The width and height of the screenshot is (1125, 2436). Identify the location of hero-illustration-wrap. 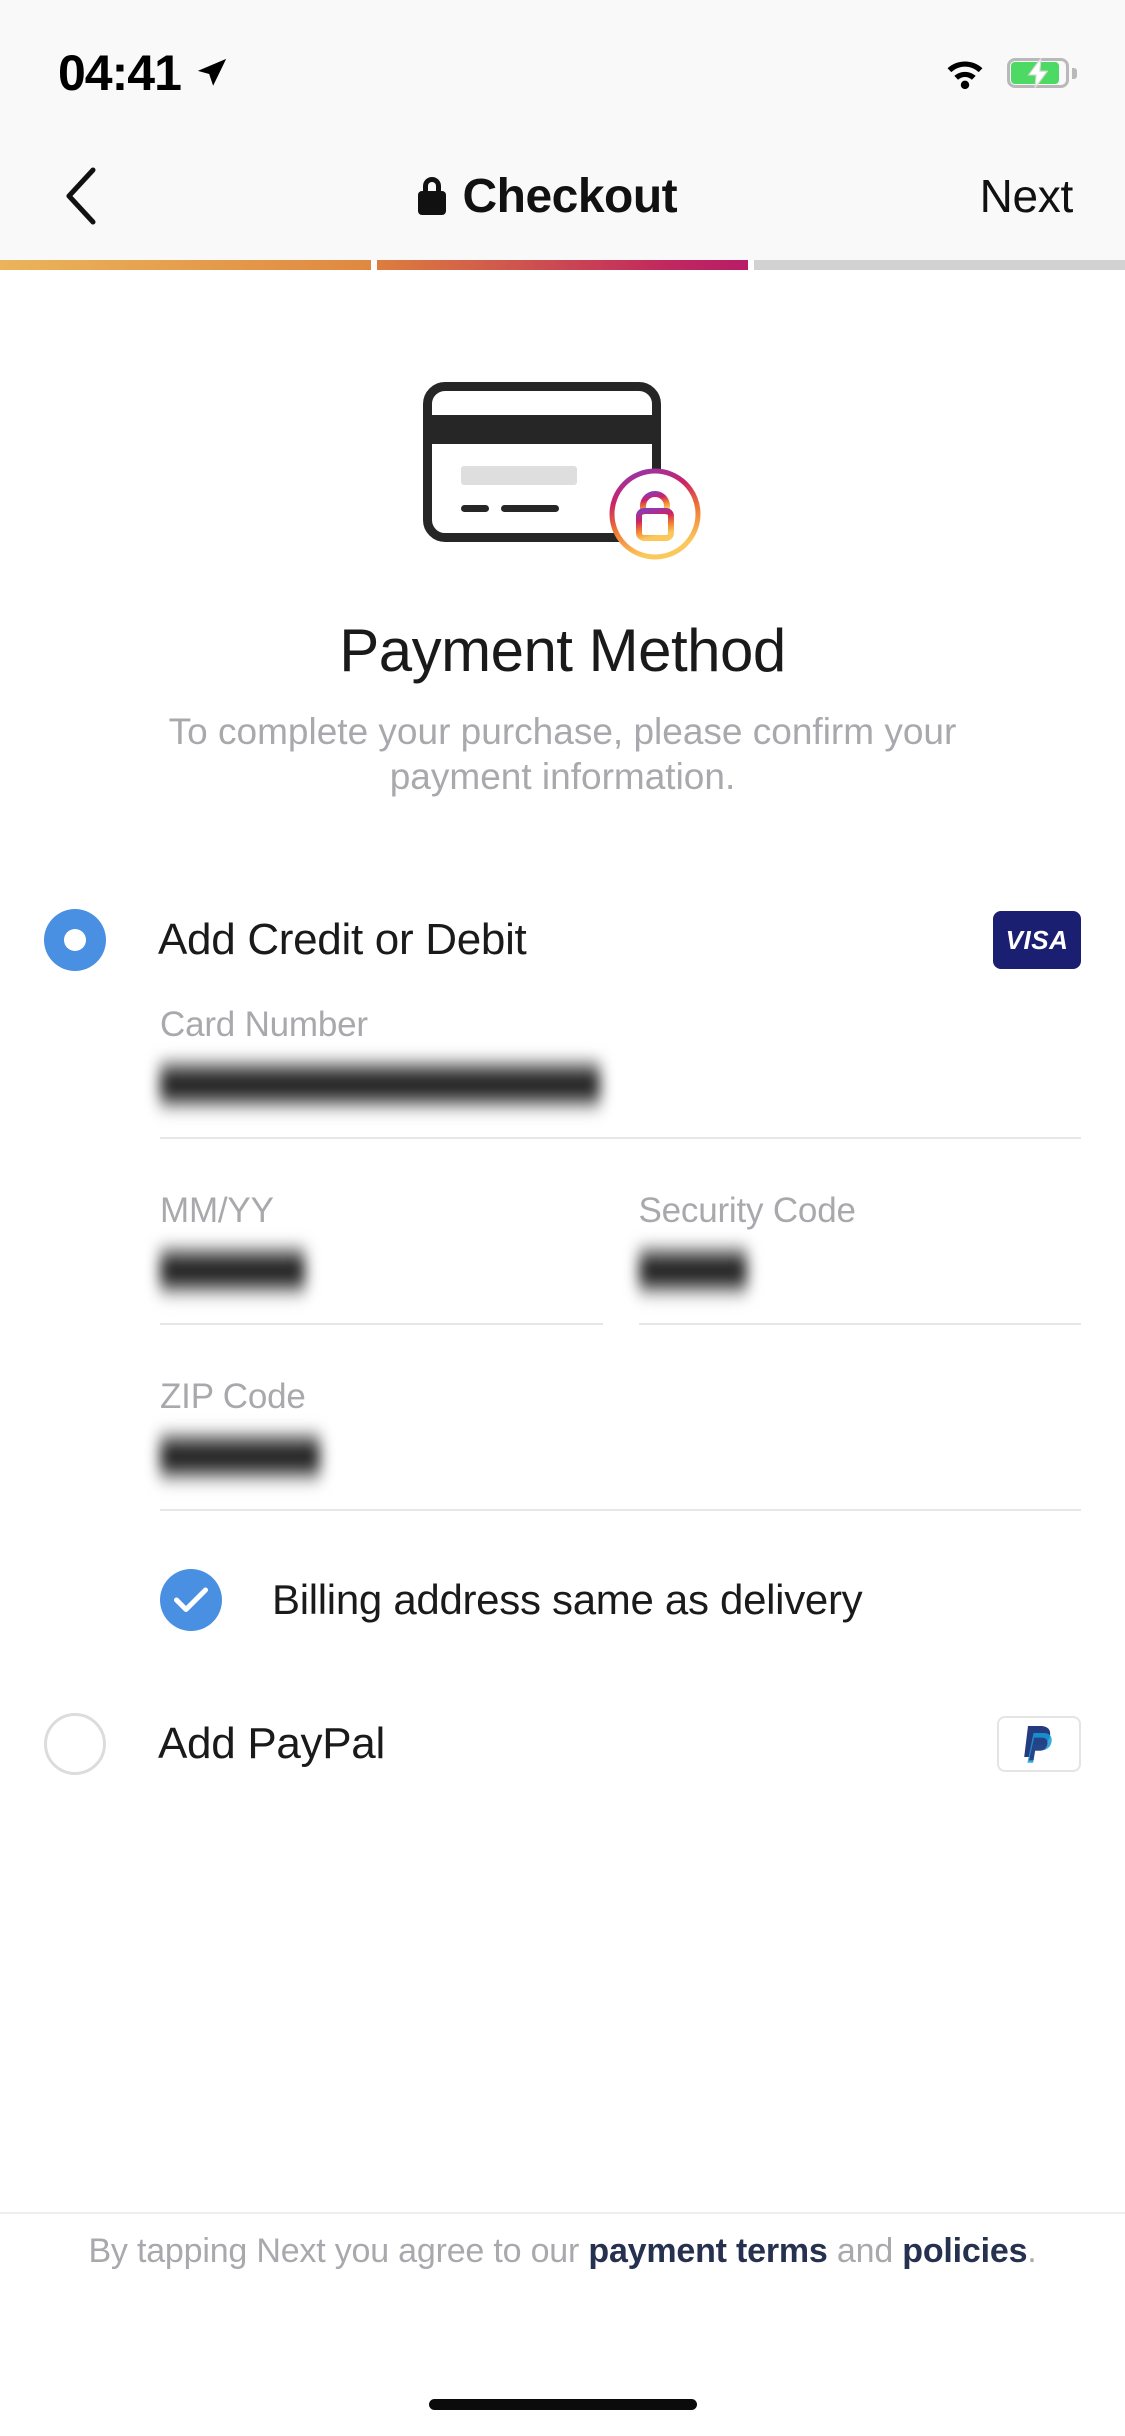
(562, 472).